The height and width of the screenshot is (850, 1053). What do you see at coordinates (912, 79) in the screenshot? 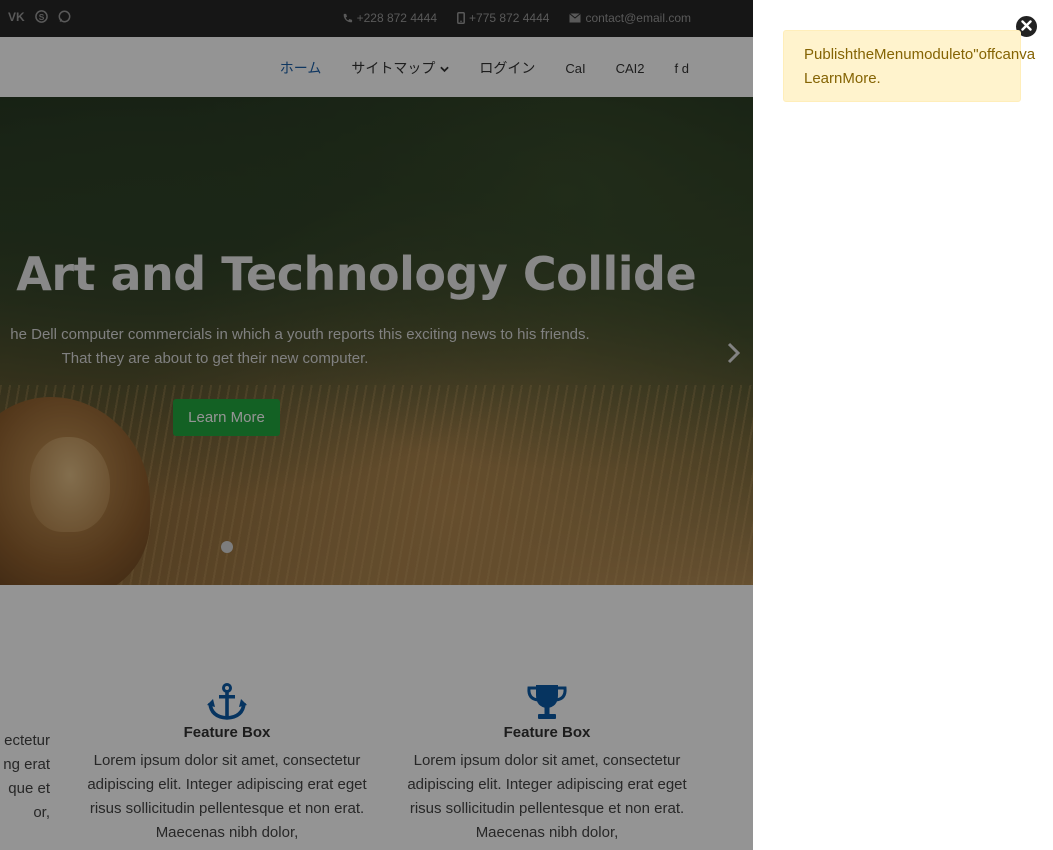
I see `alert-learn-more: LearnMore.` at bounding box center [912, 79].